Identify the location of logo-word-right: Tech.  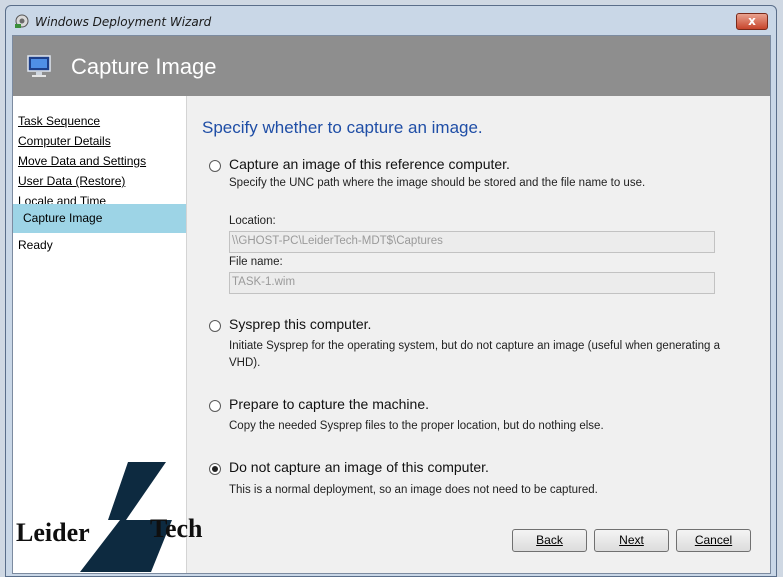
(176, 528).